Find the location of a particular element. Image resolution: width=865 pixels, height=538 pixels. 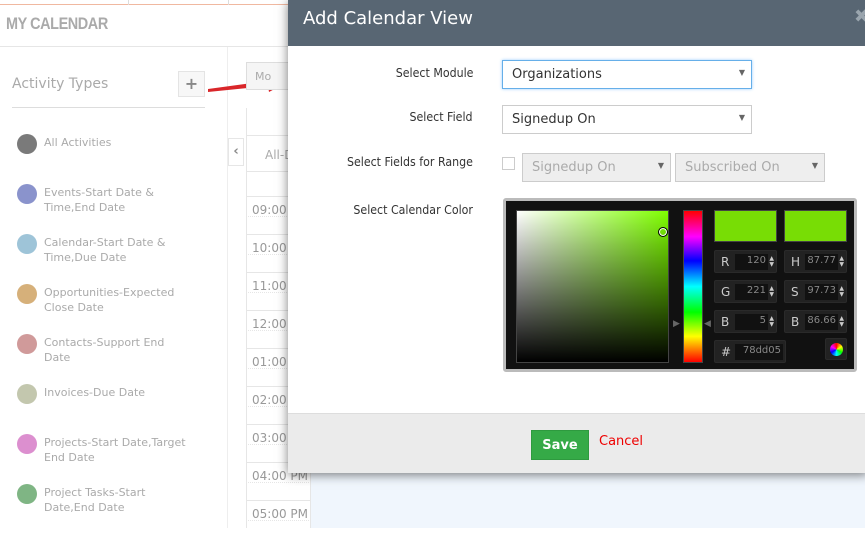

red-field: R 120 ▲ ▼ is located at coordinates (745, 261).